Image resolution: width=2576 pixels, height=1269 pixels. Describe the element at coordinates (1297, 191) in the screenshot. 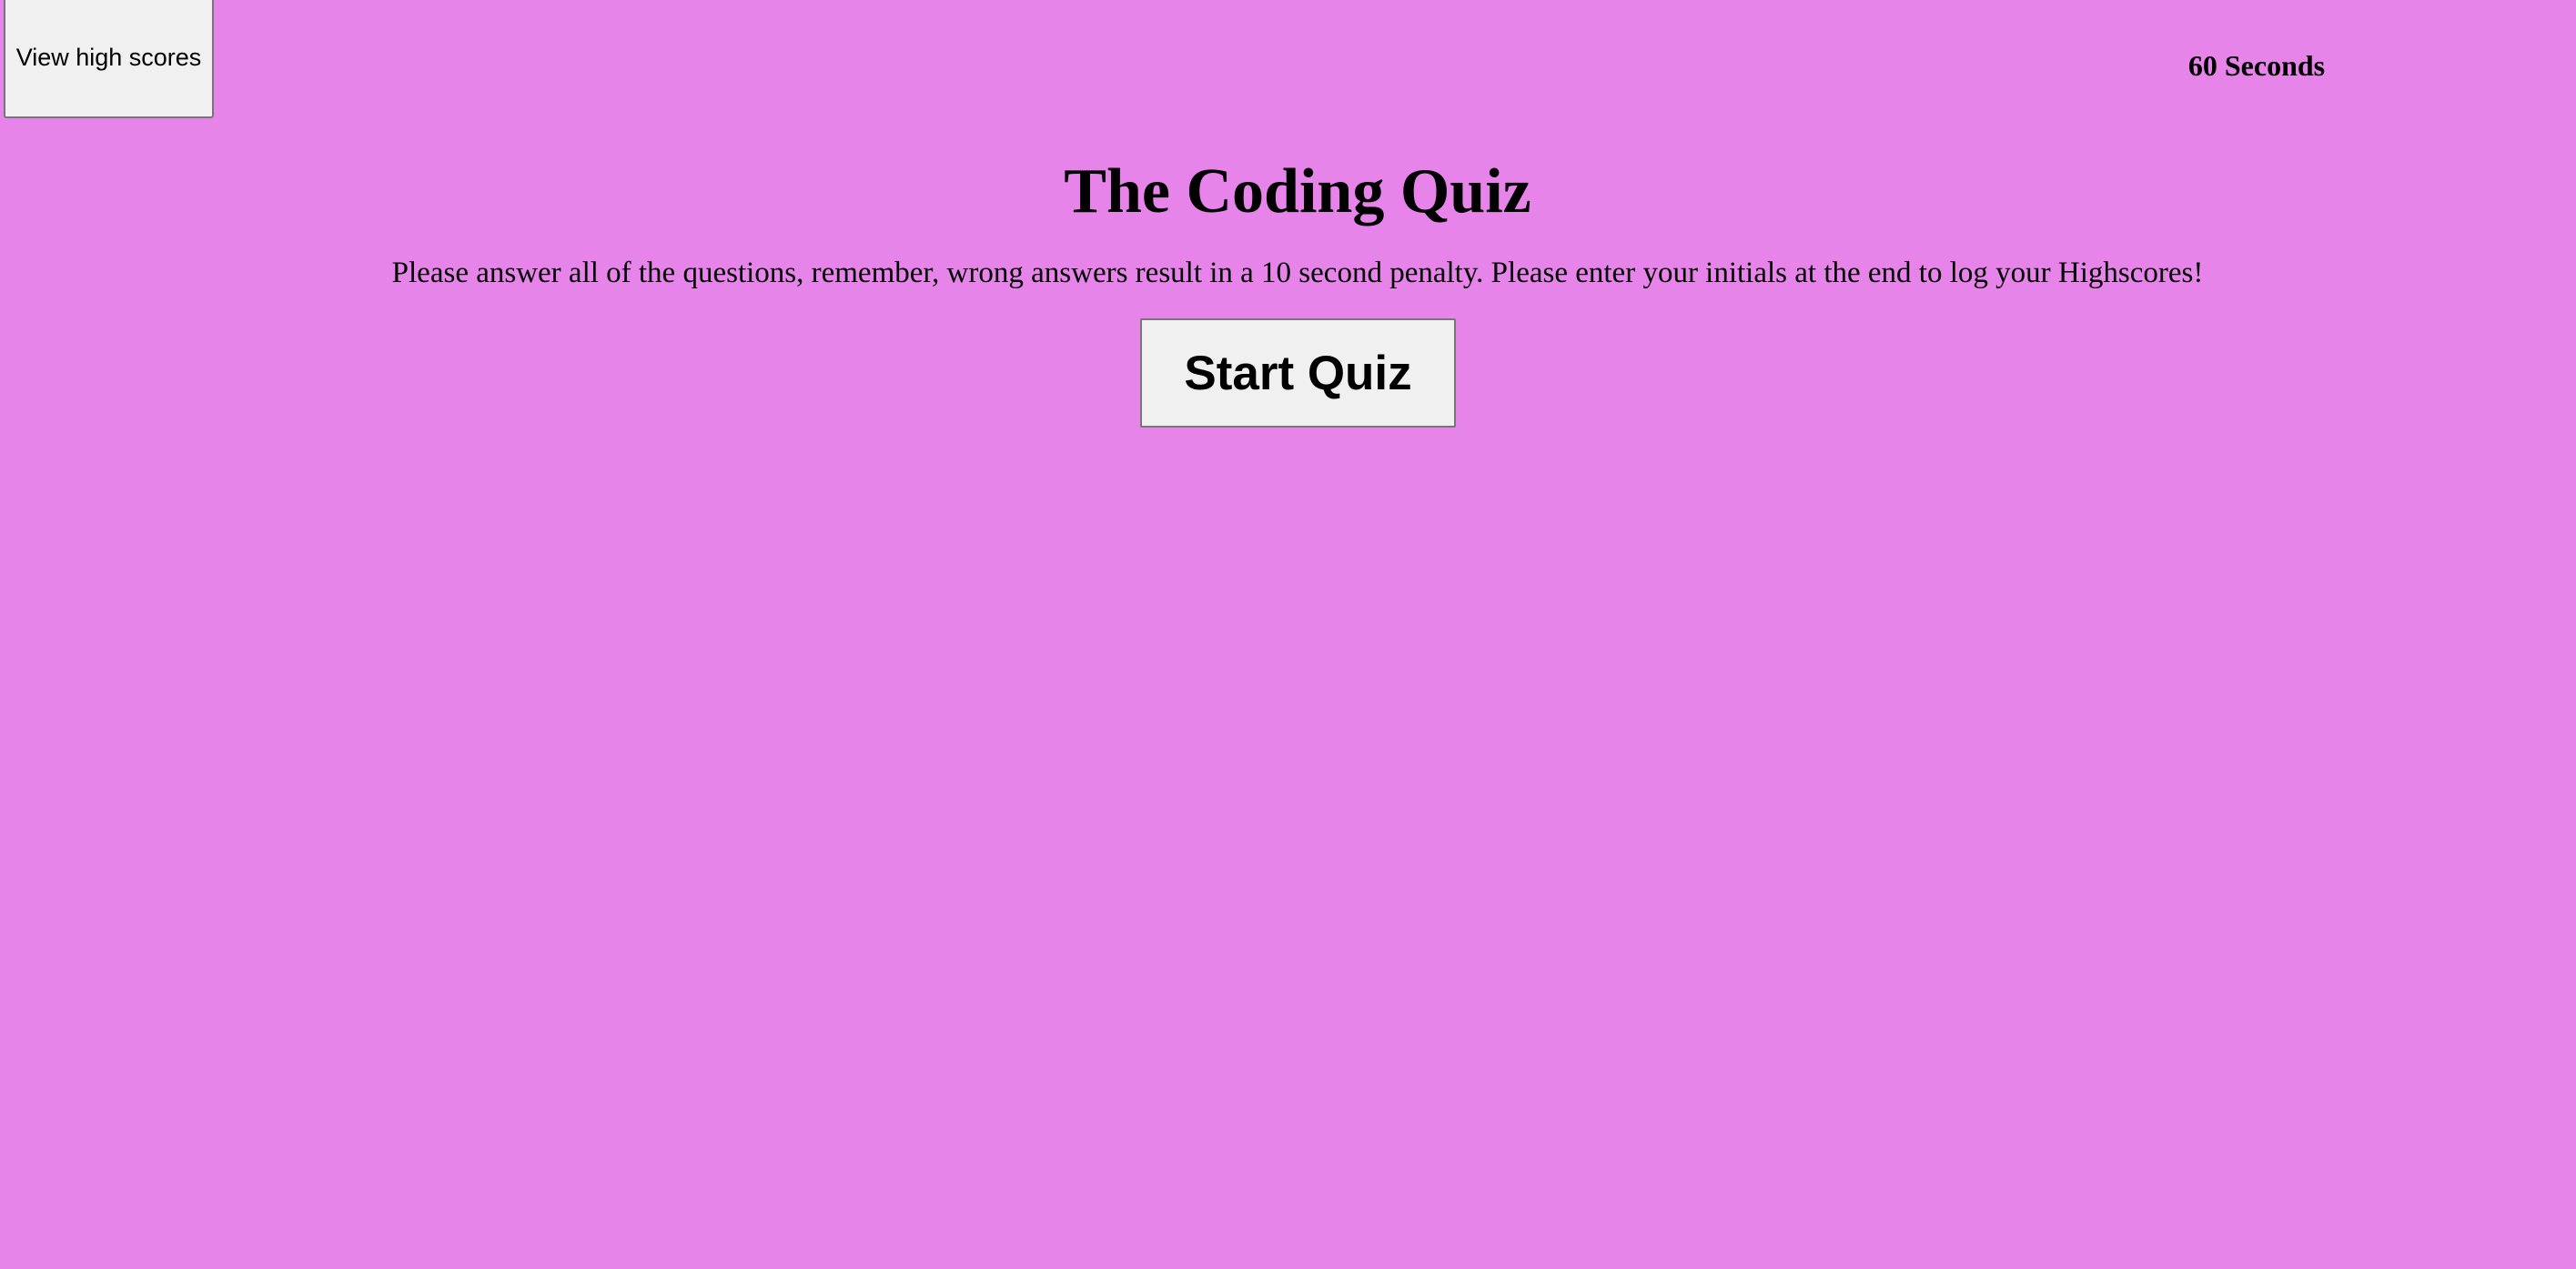

I see `page-title: The Coding Quiz` at that location.